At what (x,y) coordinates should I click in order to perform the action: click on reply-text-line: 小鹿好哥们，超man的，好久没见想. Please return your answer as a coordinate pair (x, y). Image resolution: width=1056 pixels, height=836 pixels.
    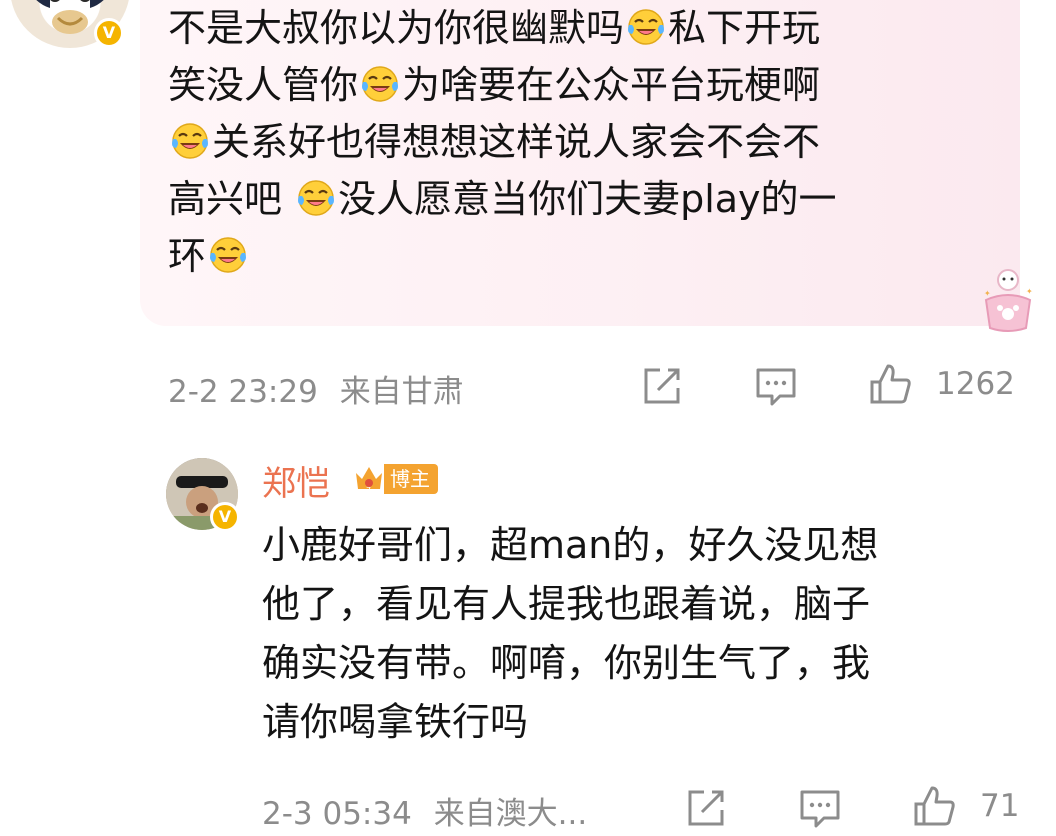
    Looking at the image, I should click on (570, 545).